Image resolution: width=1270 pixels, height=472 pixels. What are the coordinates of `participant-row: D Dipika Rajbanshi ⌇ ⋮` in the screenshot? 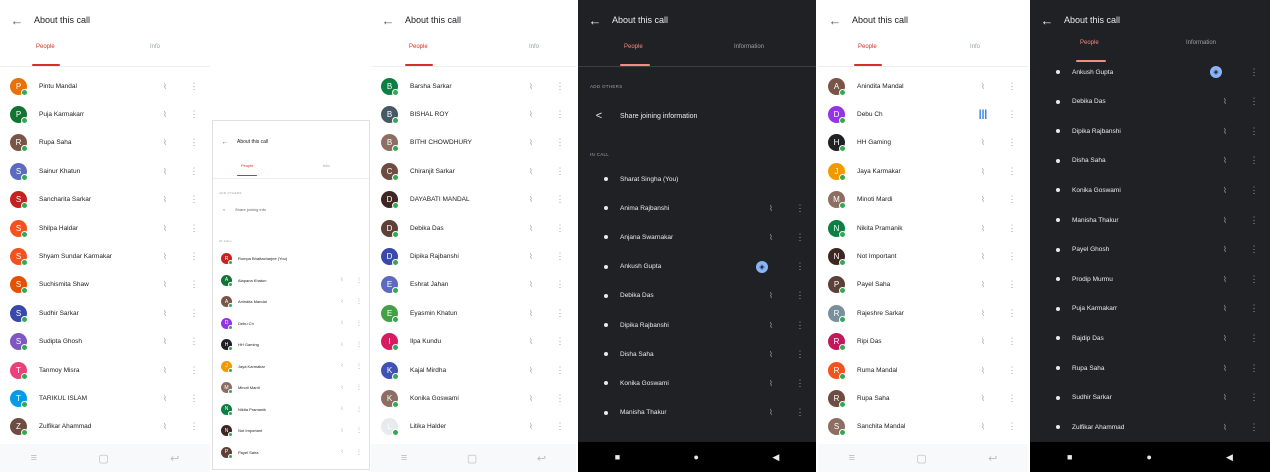 It's located at (473, 256).